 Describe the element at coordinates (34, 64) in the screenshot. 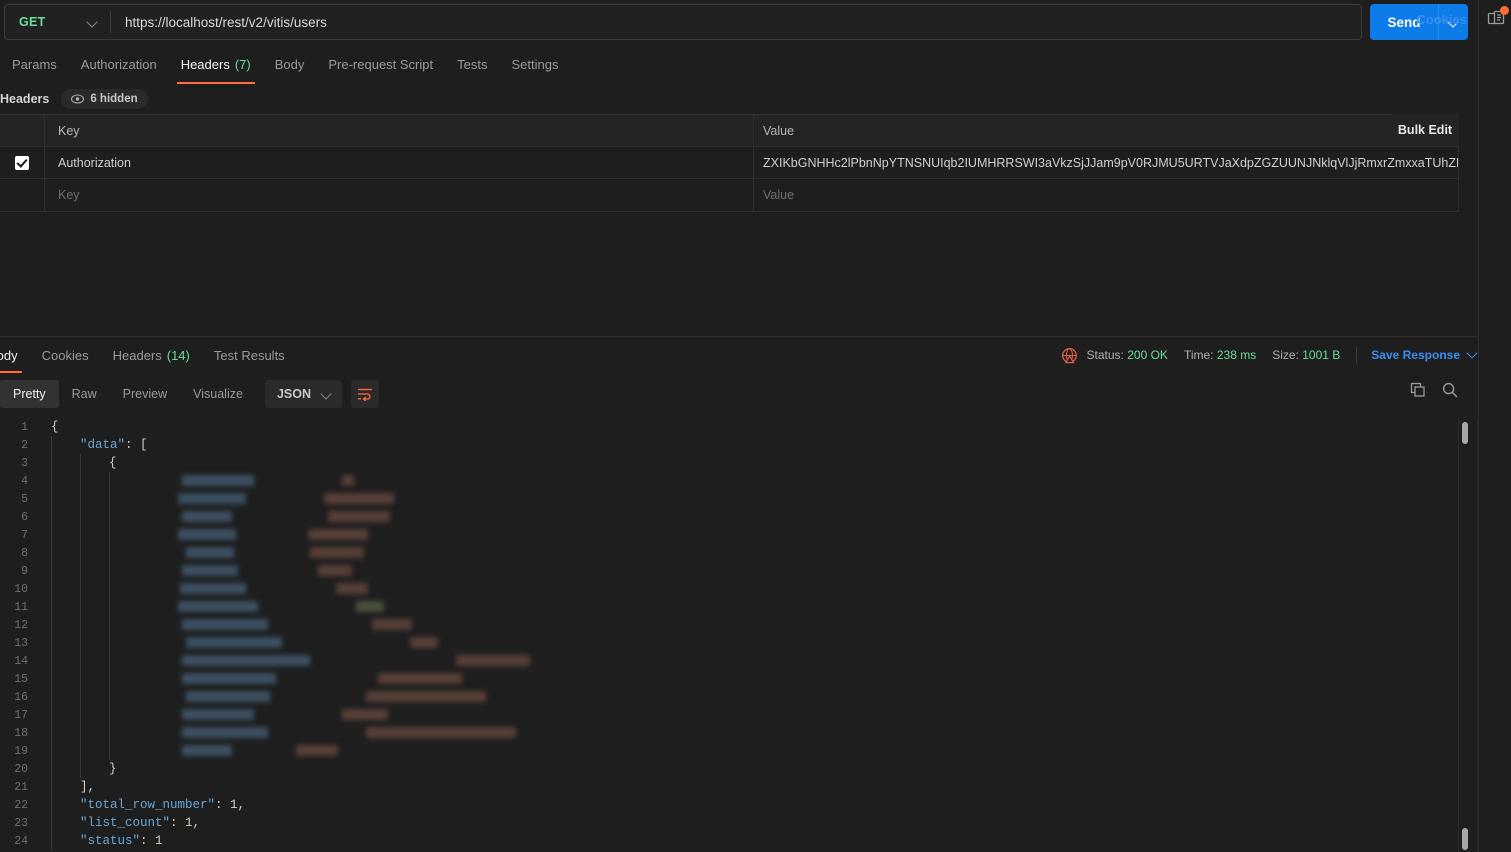

I see `tab-params: Params` at that location.